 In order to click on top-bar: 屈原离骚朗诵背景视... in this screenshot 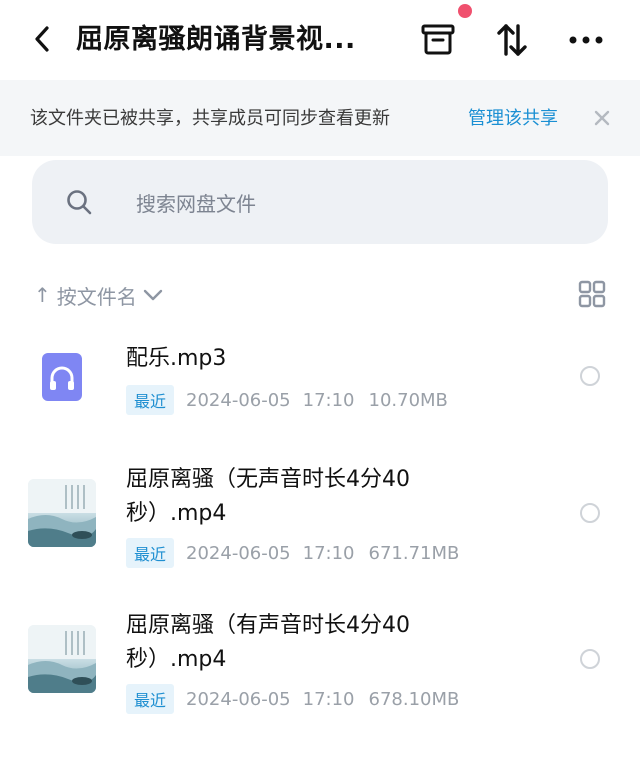, I will do `click(320, 40)`.